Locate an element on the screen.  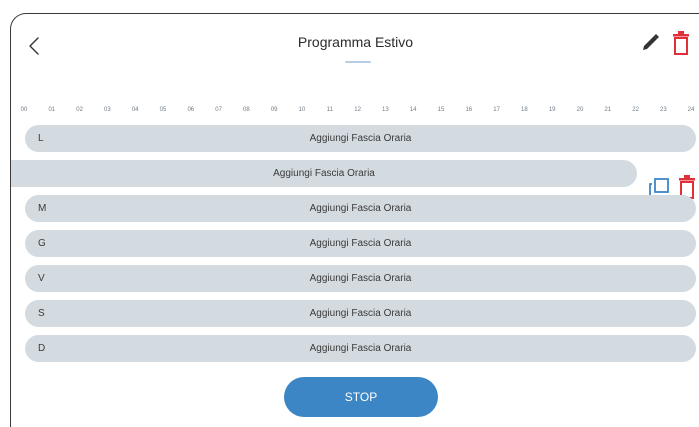
hour-label: 24 is located at coordinates (691, 110).